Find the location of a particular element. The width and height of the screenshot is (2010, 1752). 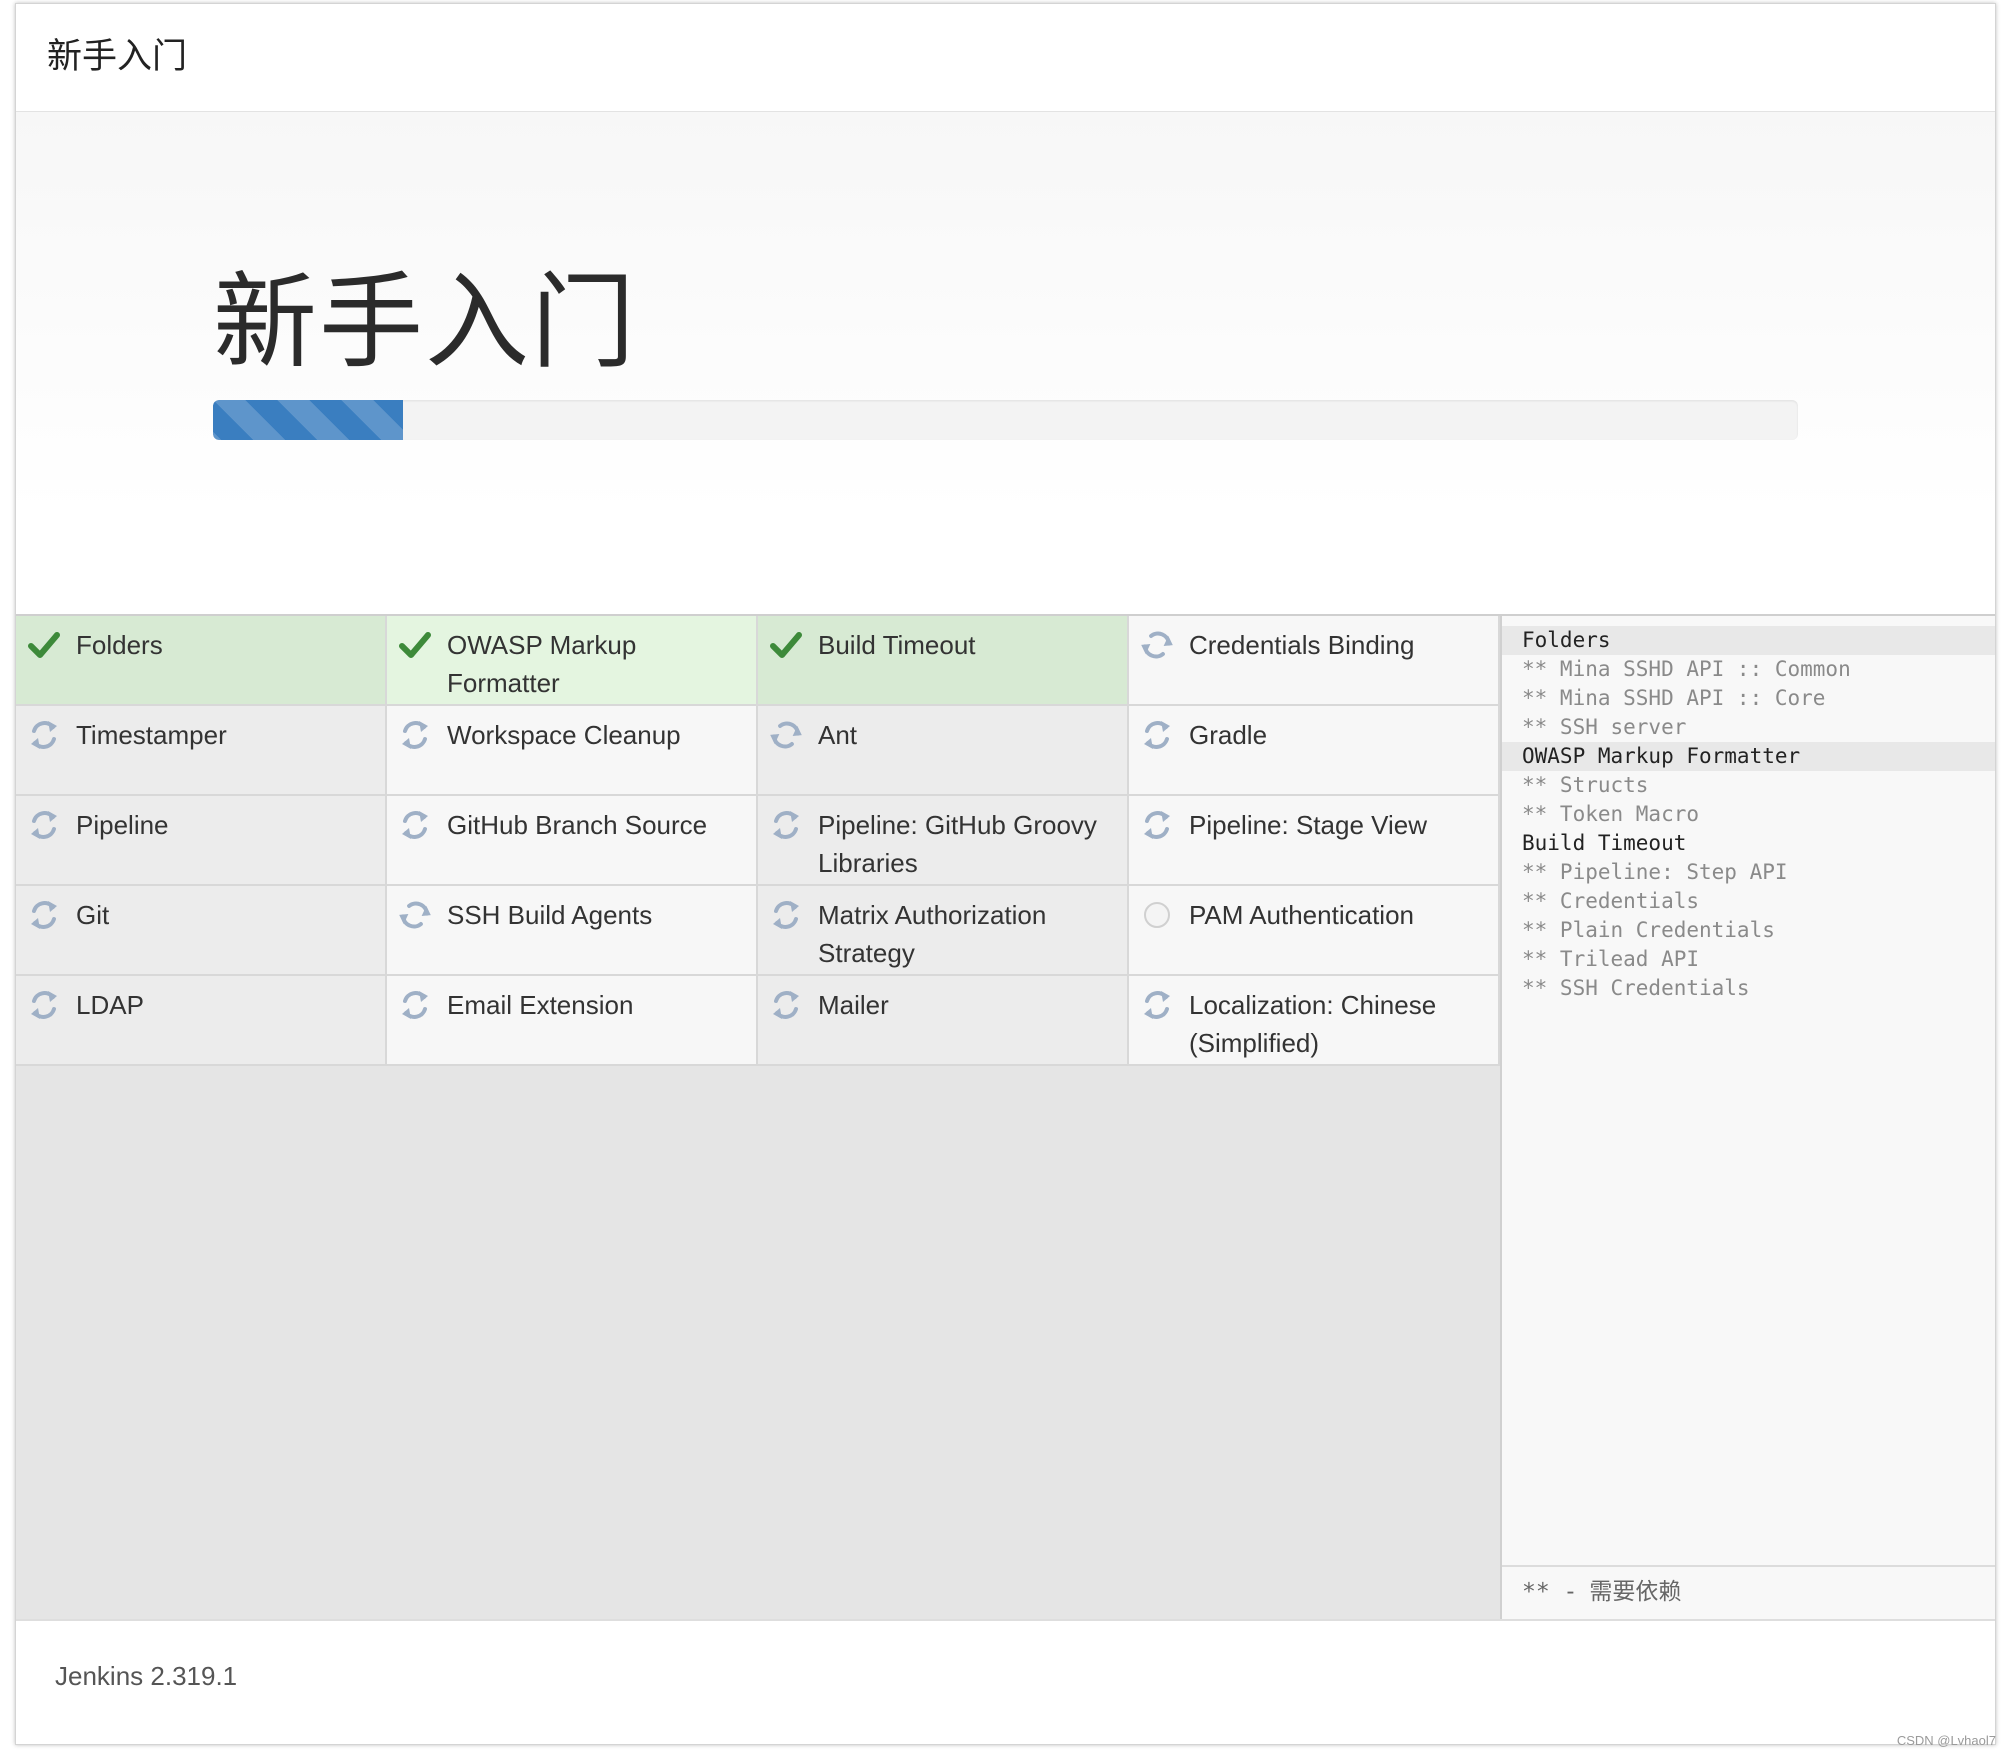

plugin-name: GitHub Branch Source is located at coordinates (577, 825).